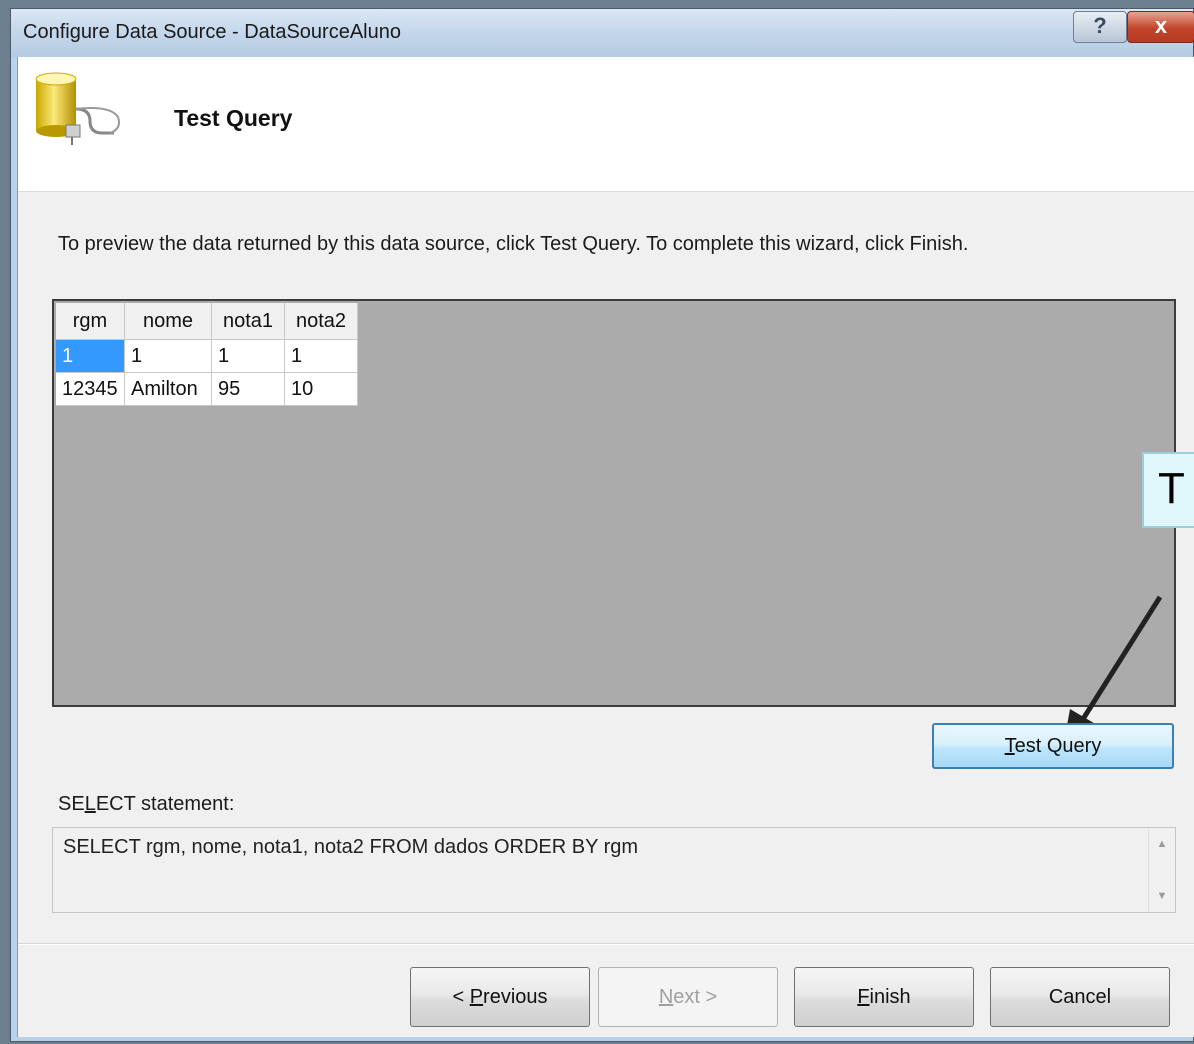  I want to click on column-header-nome: nome, so click(168, 321).